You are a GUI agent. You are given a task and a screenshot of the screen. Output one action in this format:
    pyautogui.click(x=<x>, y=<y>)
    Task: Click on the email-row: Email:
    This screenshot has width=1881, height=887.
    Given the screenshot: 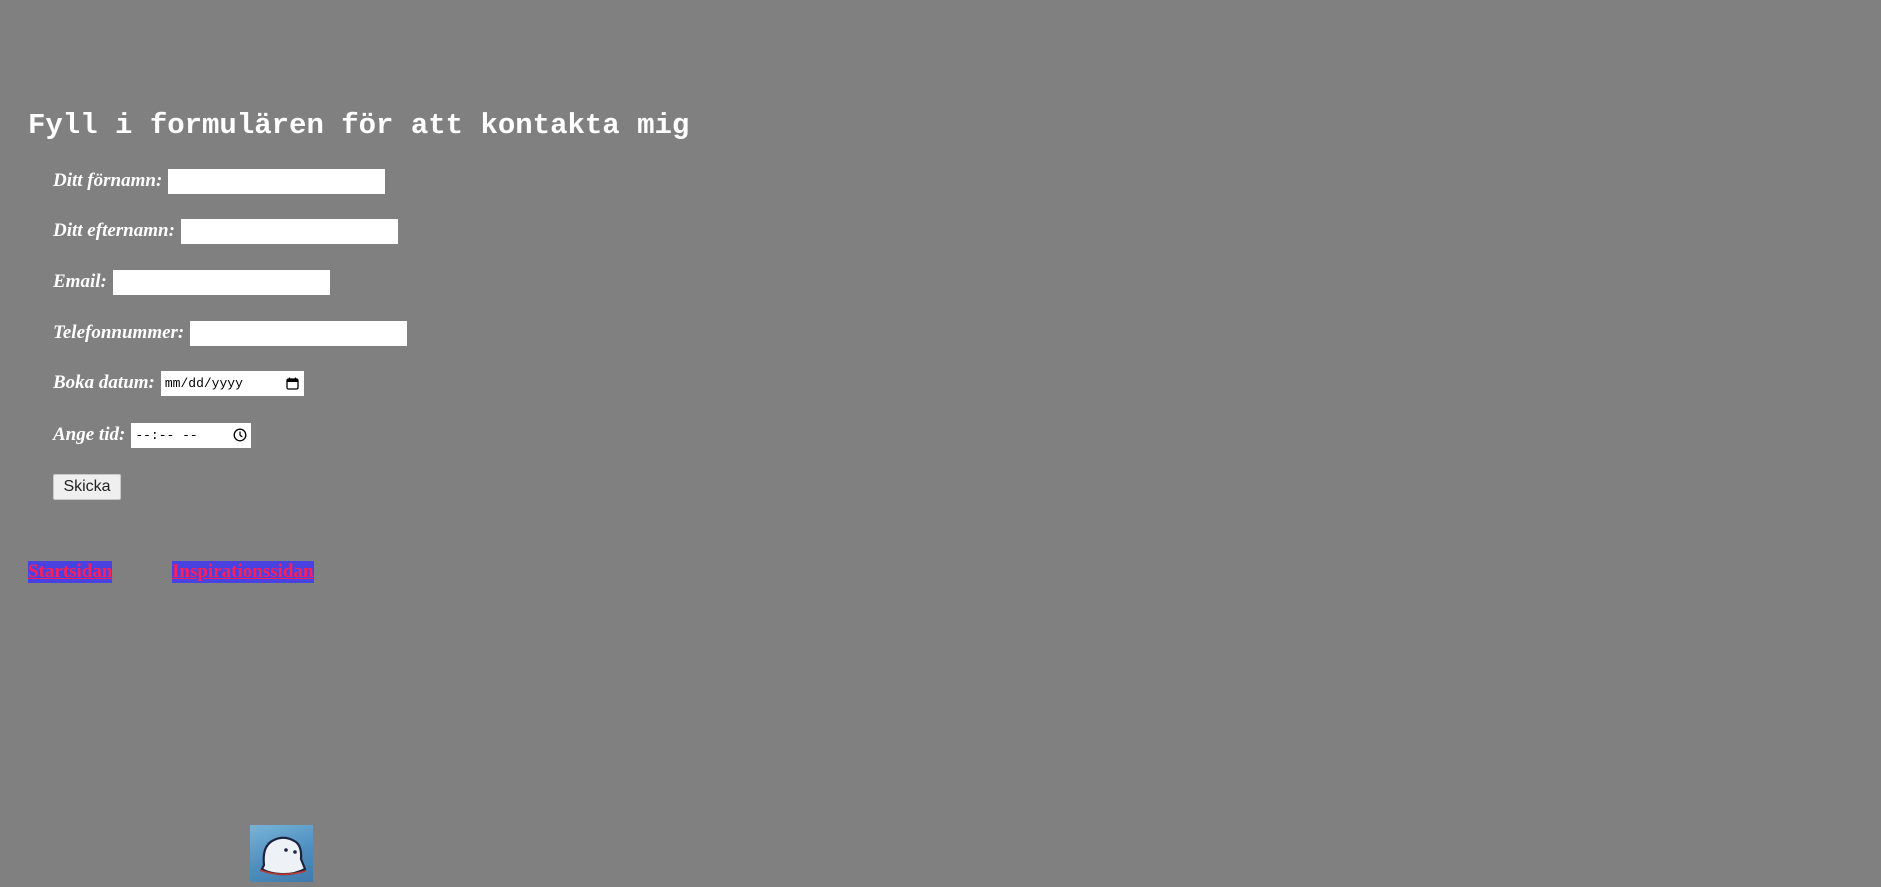 What is the action you would take?
    pyautogui.click(x=191, y=282)
    